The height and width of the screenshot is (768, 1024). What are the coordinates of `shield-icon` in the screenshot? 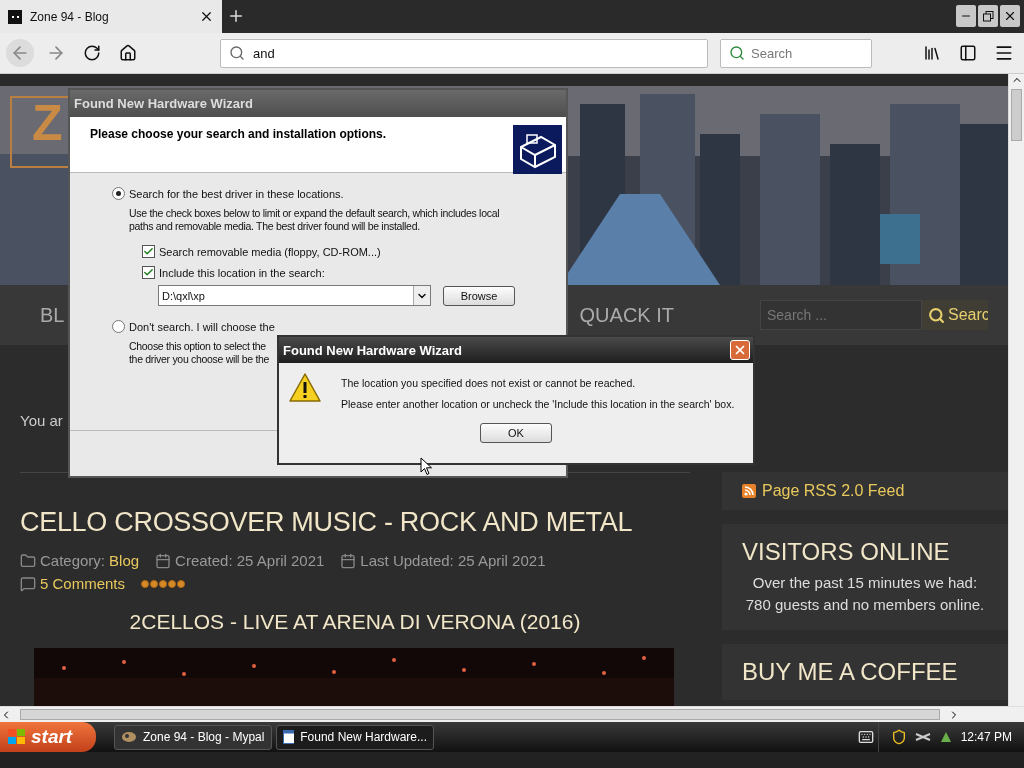 It's located at (898, 737).